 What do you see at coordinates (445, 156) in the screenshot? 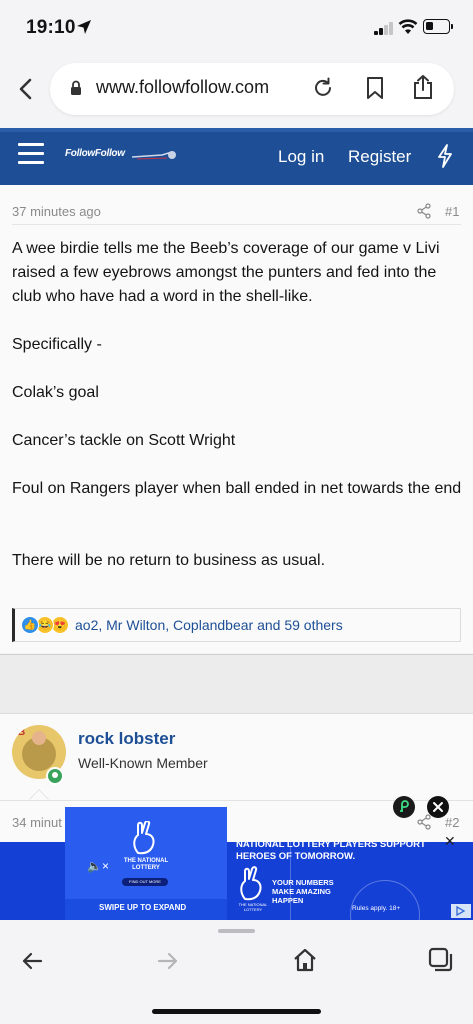
I see `lightning-bolt-icon` at bounding box center [445, 156].